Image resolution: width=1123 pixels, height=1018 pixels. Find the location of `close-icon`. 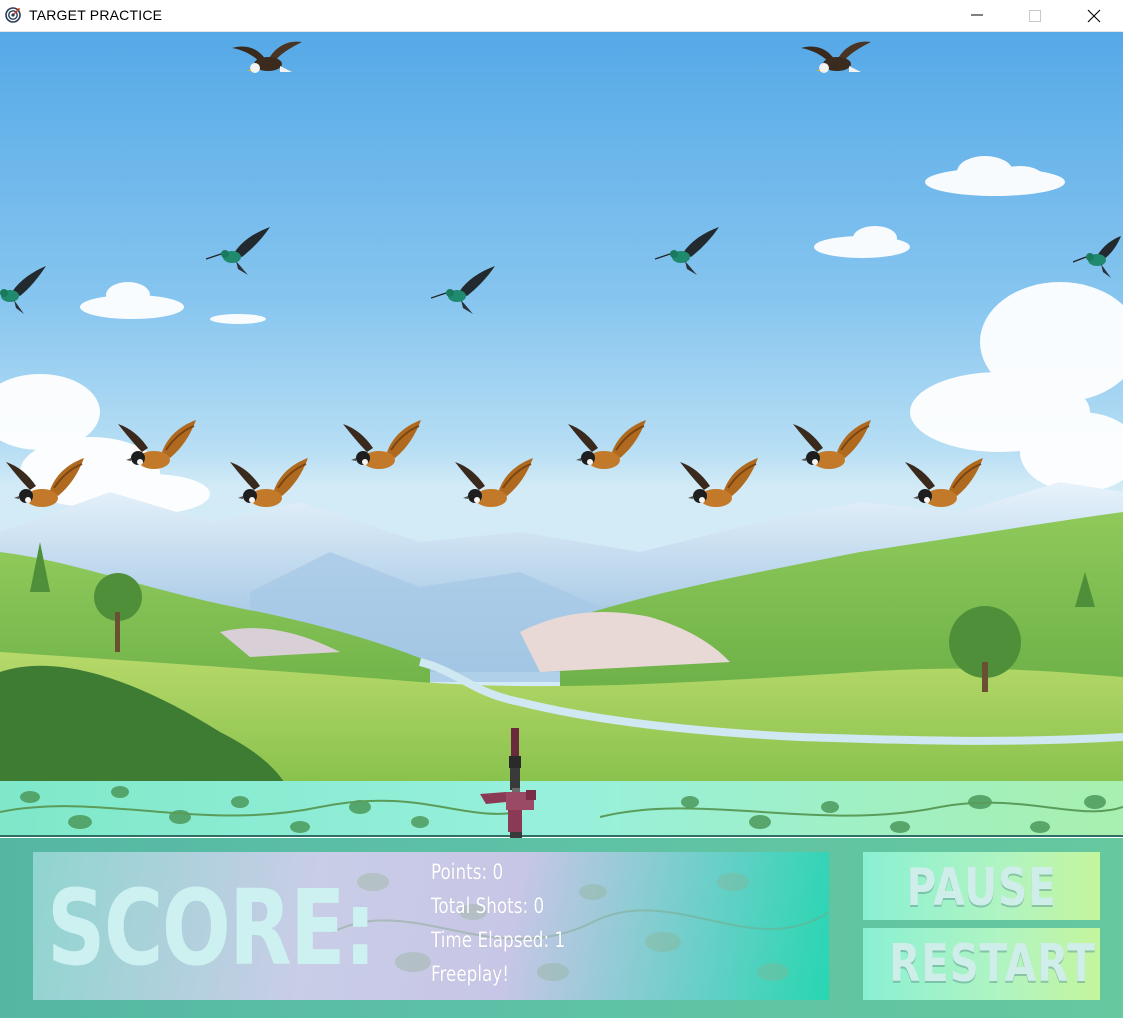

close-icon is located at coordinates (1094, 16).